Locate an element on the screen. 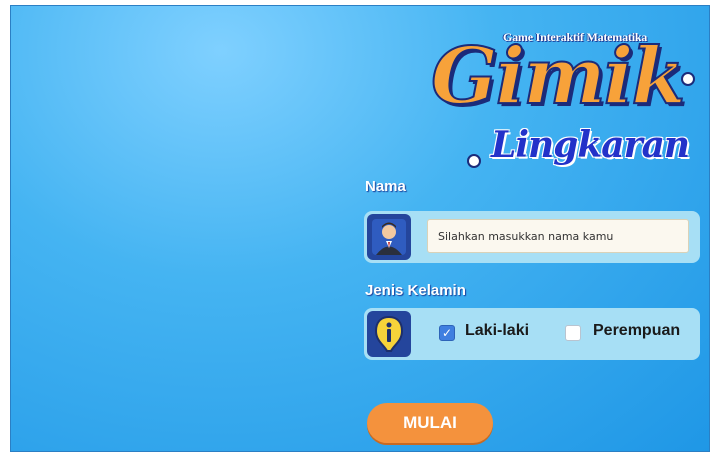 The width and height of the screenshot is (719, 457). logo-dot-right is located at coordinates (688, 79).